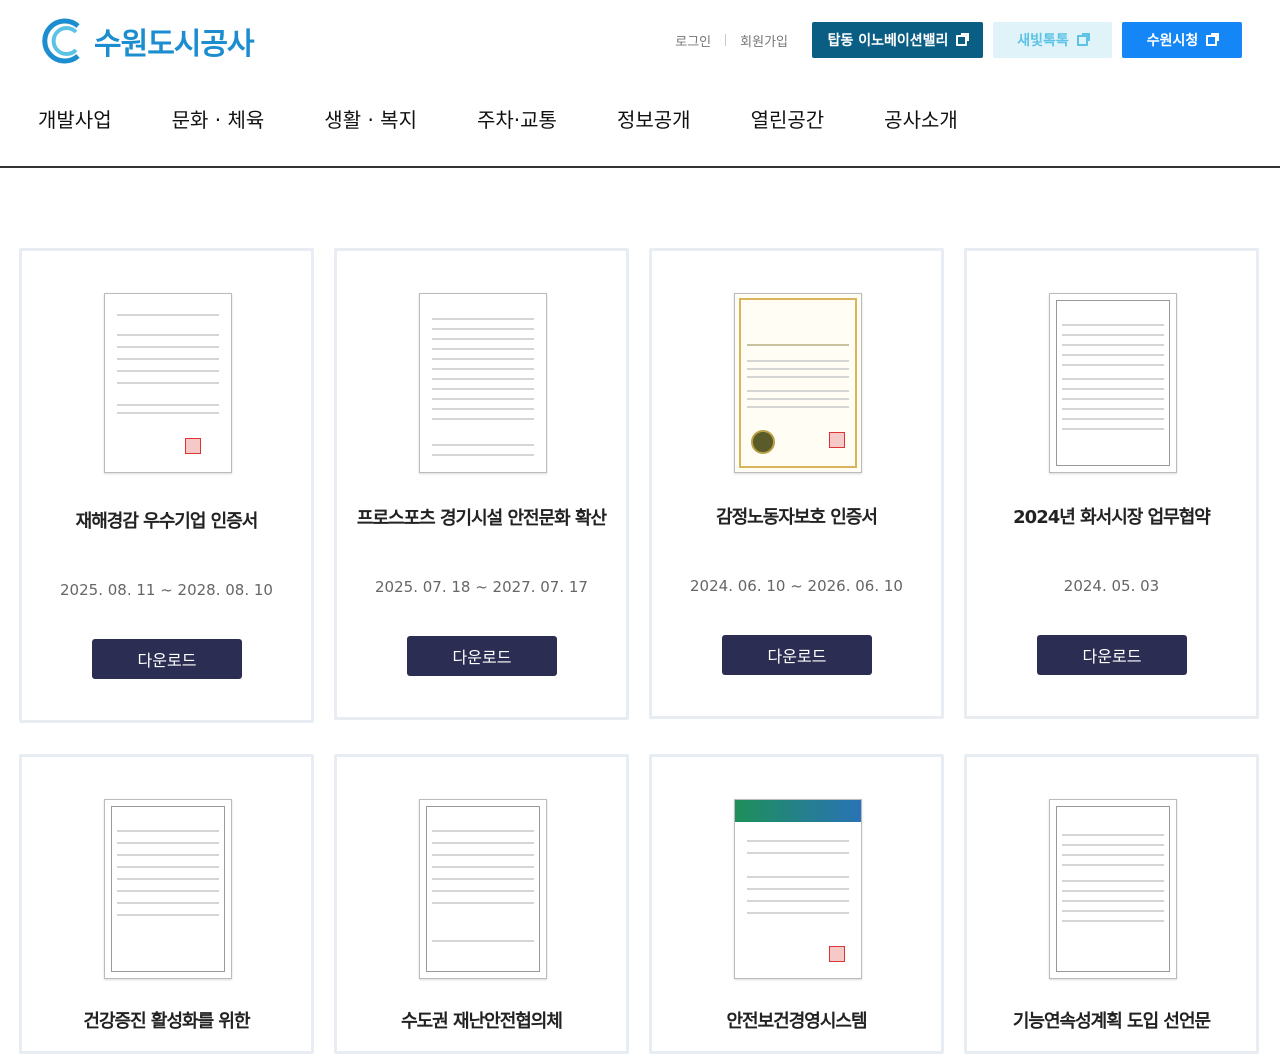 Image resolution: width=1280 pixels, height=1054 pixels. What do you see at coordinates (517, 118) in the screenshot?
I see `nav-parking-traffic: 주차·교통` at bounding box center [517, 118].